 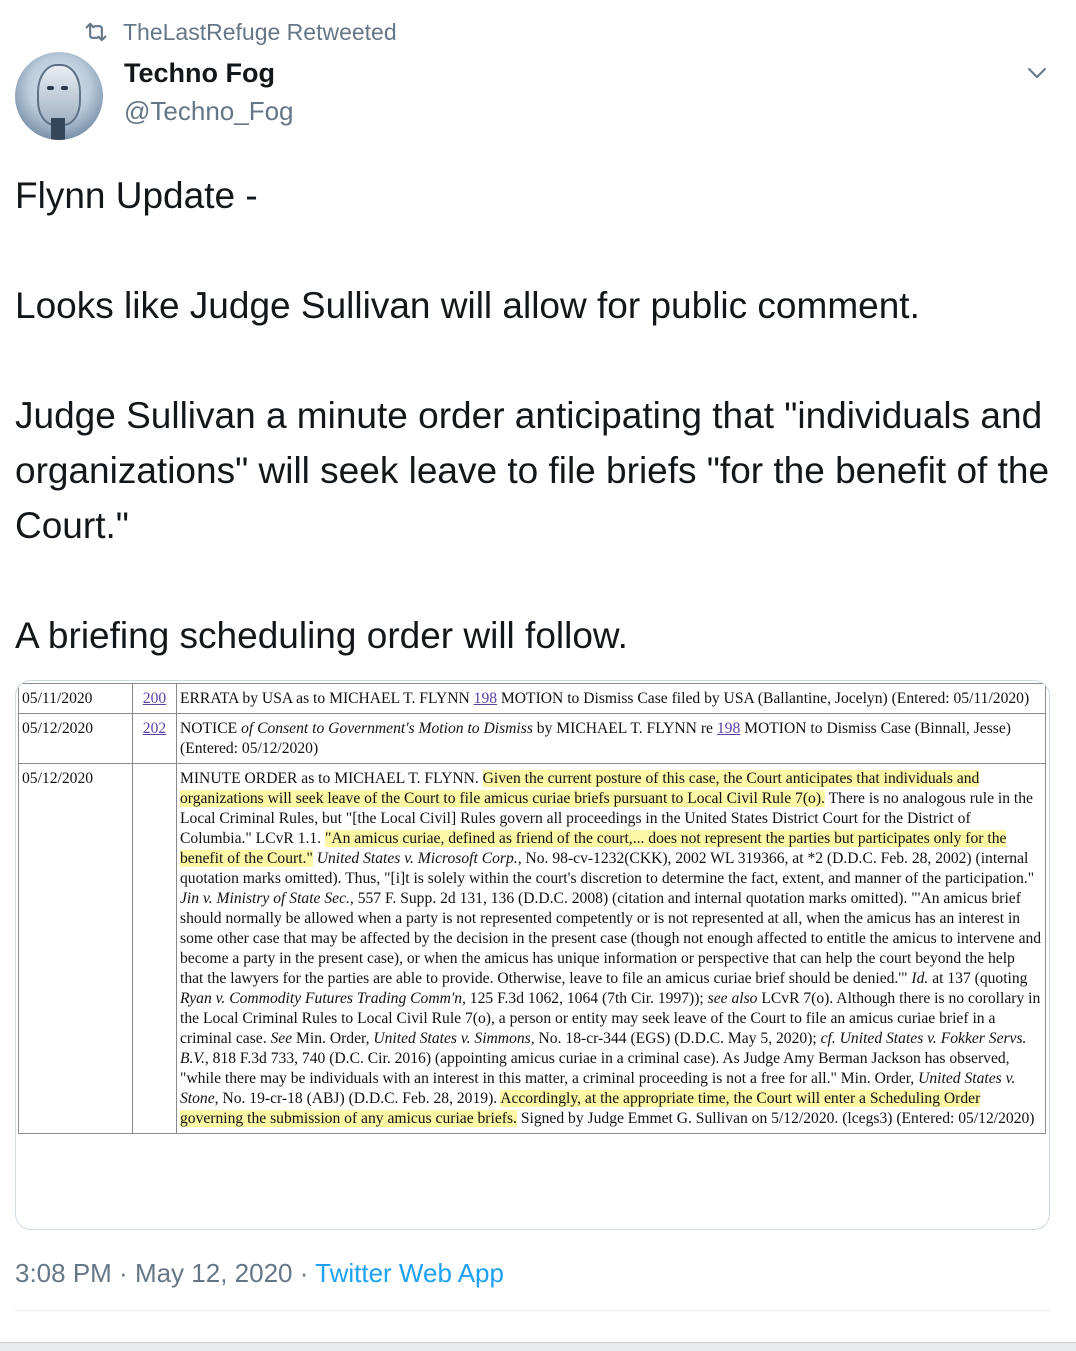 What do you see at coordinates (211, 728) in the screenshot?
I see `docket-text-run: NOTICE` at bounding box center [211, 728].